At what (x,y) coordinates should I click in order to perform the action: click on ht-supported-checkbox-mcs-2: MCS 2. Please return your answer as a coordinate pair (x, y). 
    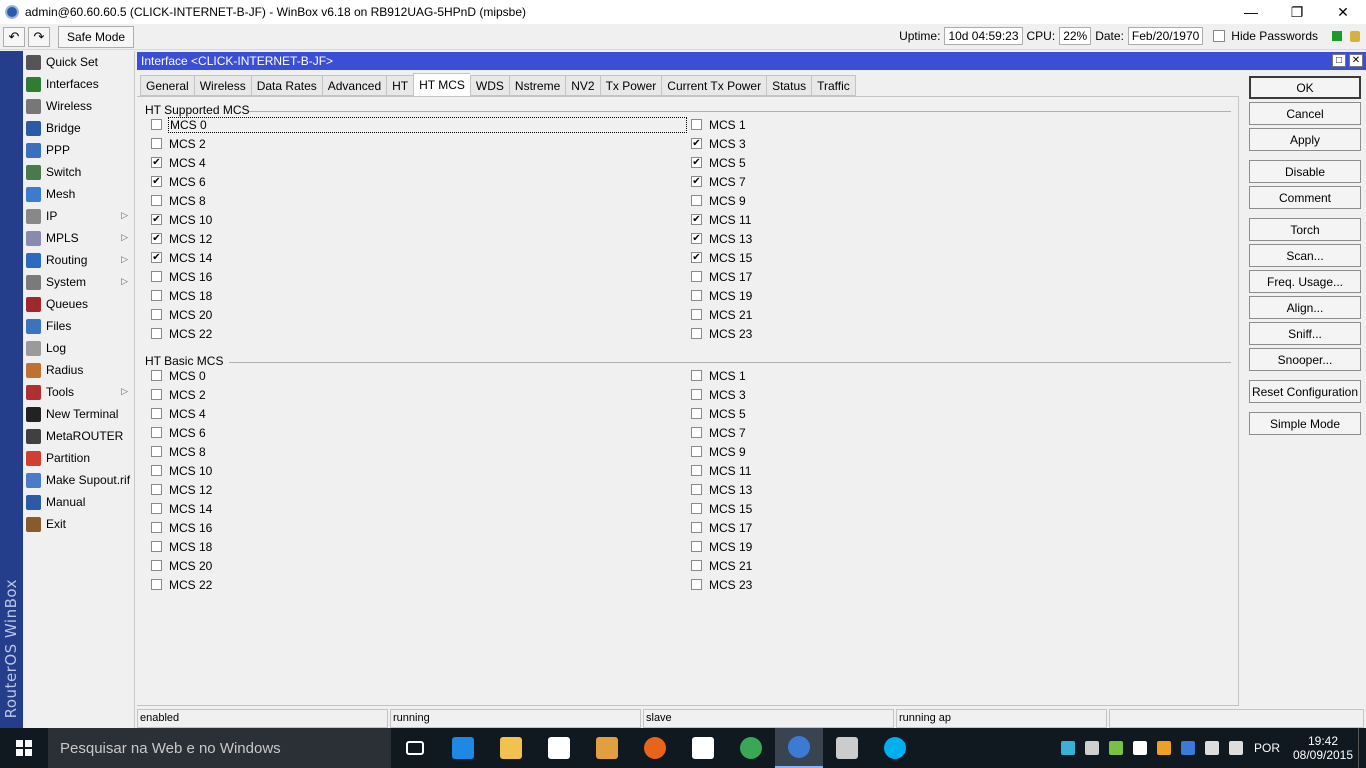
    Looking at the image, I should click on (178, 143).